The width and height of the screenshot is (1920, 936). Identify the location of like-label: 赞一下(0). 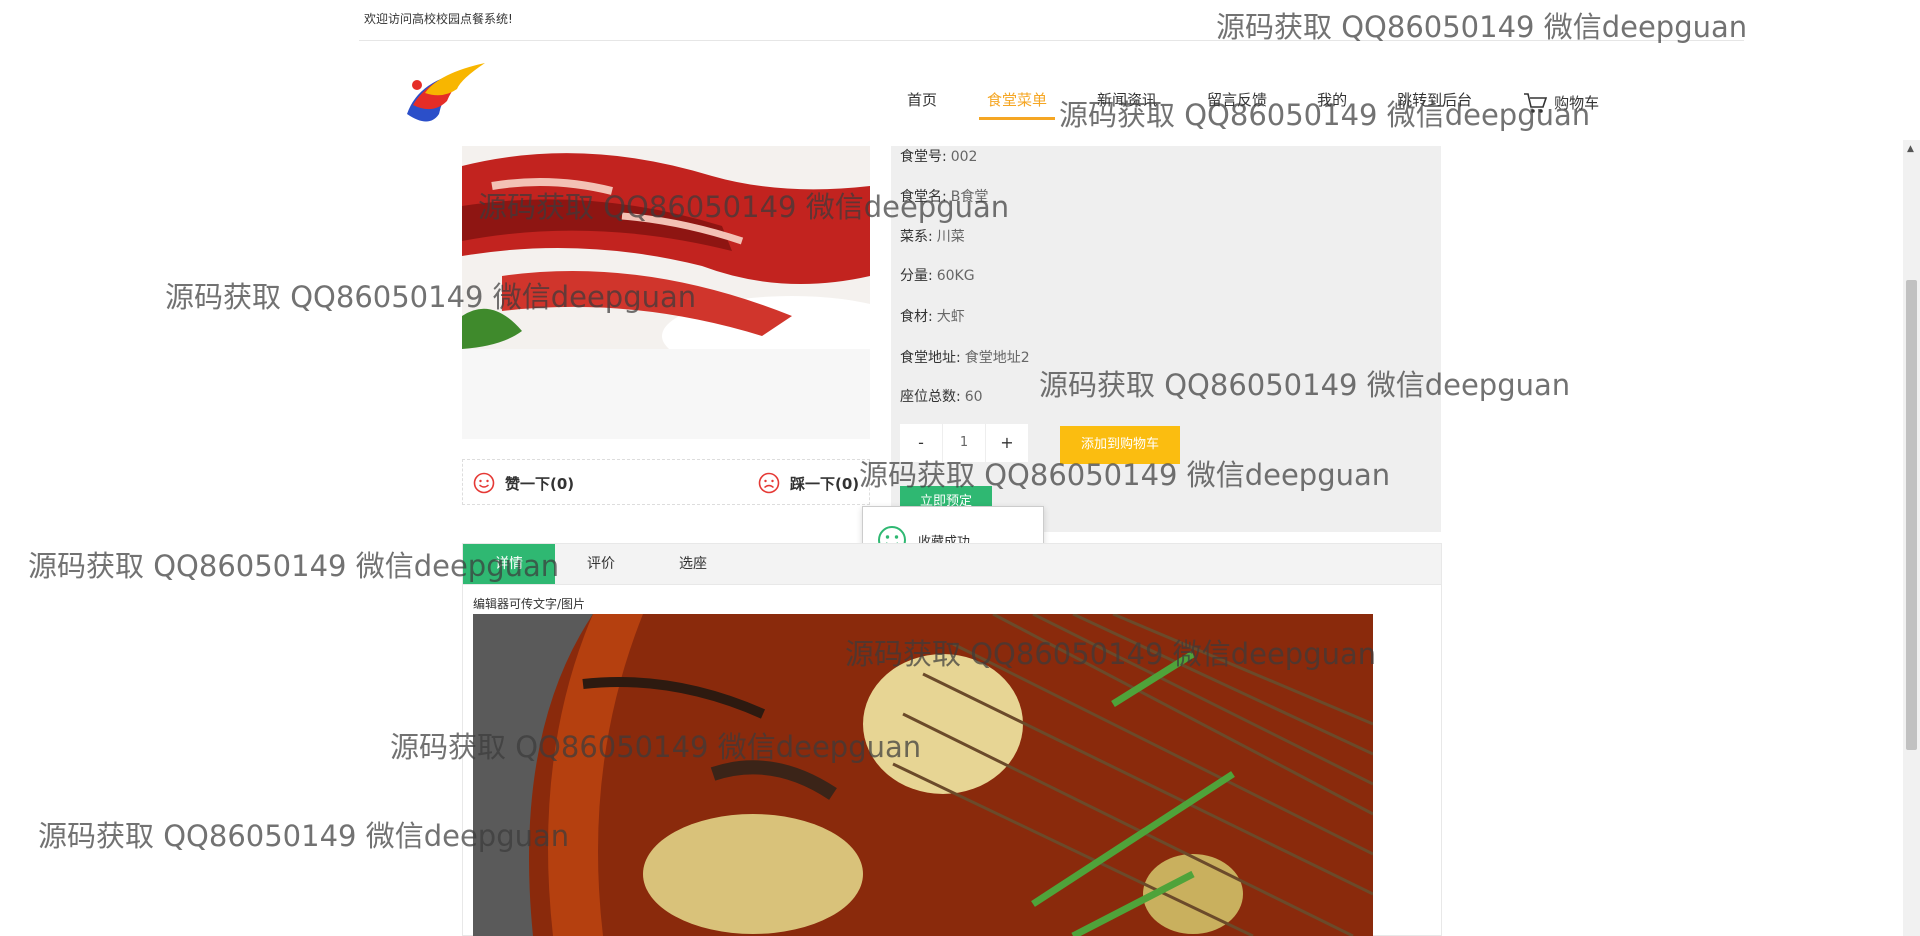
(540, 483).